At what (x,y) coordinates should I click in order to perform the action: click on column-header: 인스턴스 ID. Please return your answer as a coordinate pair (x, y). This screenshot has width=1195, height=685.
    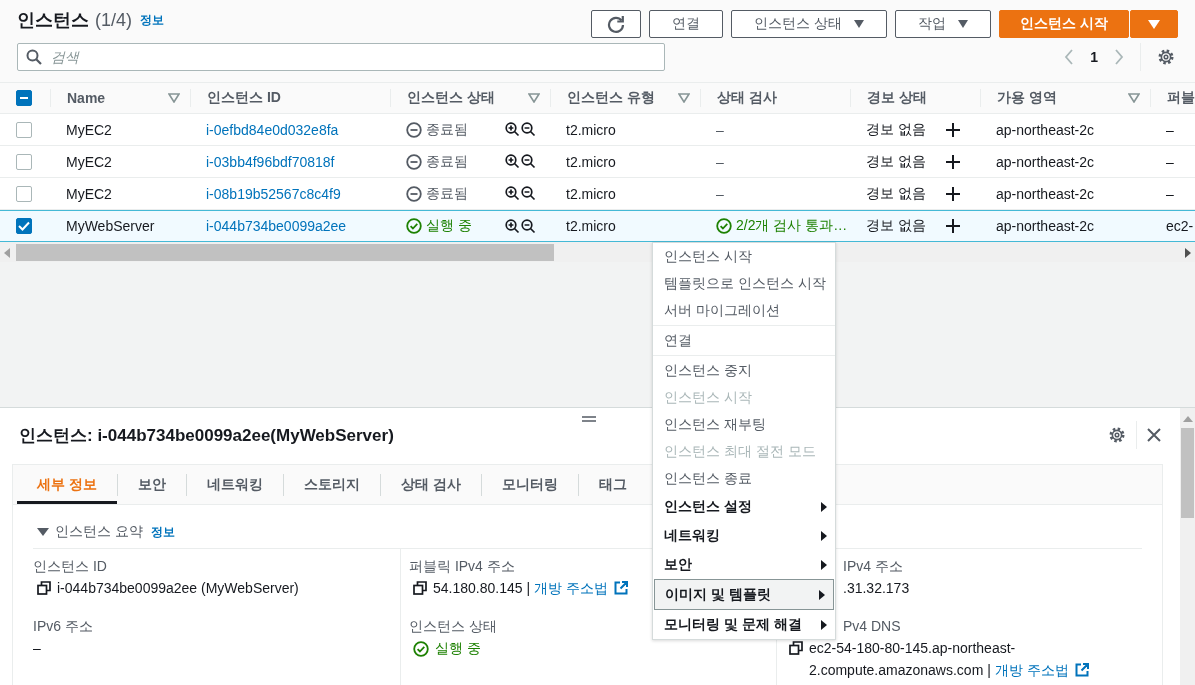
    Looking at the image, I should click on (244, 98).